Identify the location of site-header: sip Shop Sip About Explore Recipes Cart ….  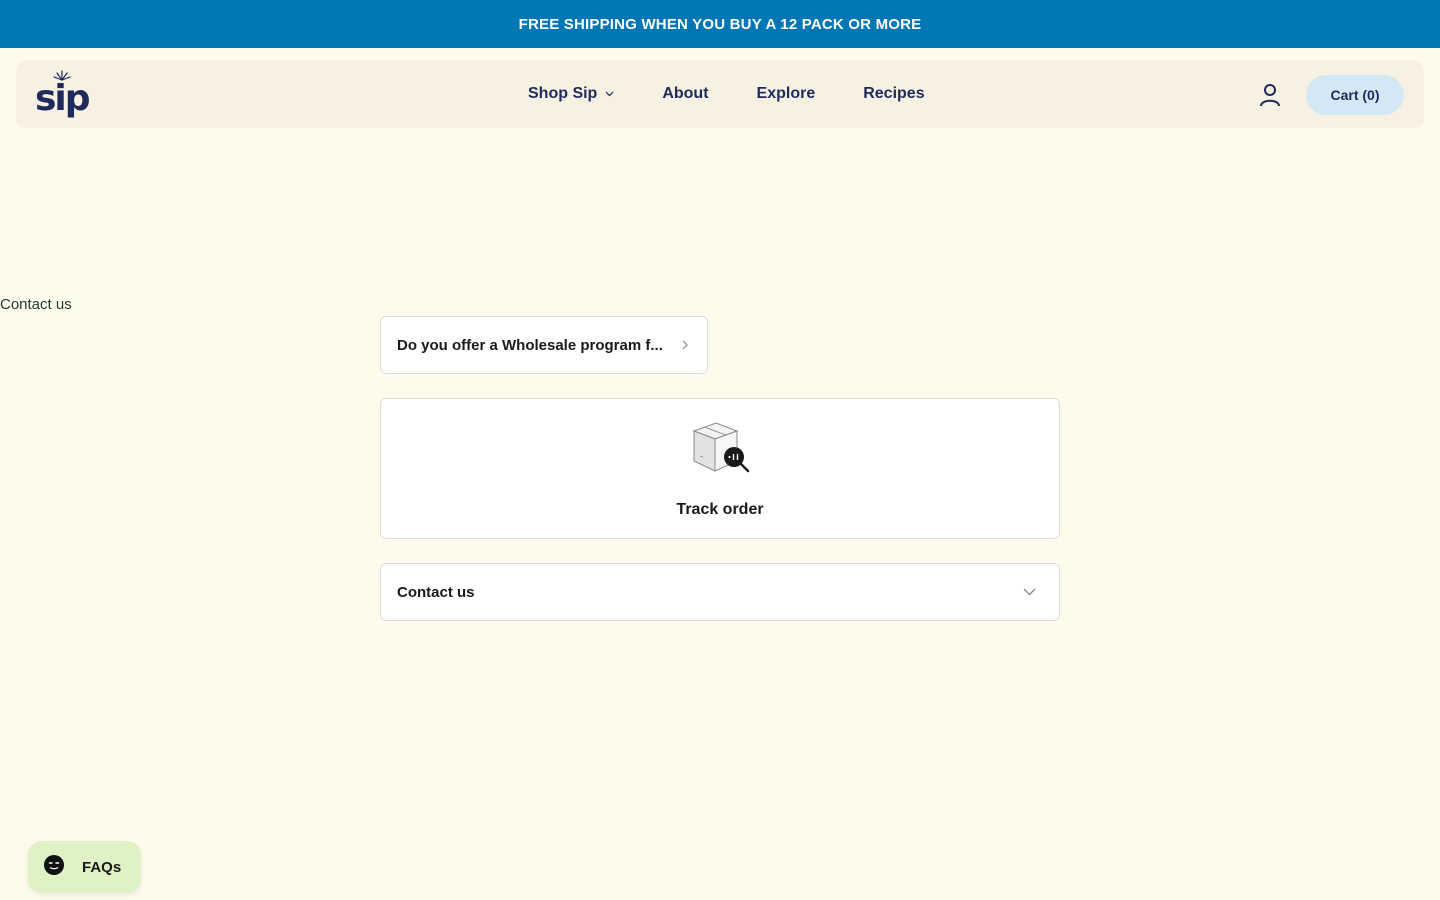
(720, 94).